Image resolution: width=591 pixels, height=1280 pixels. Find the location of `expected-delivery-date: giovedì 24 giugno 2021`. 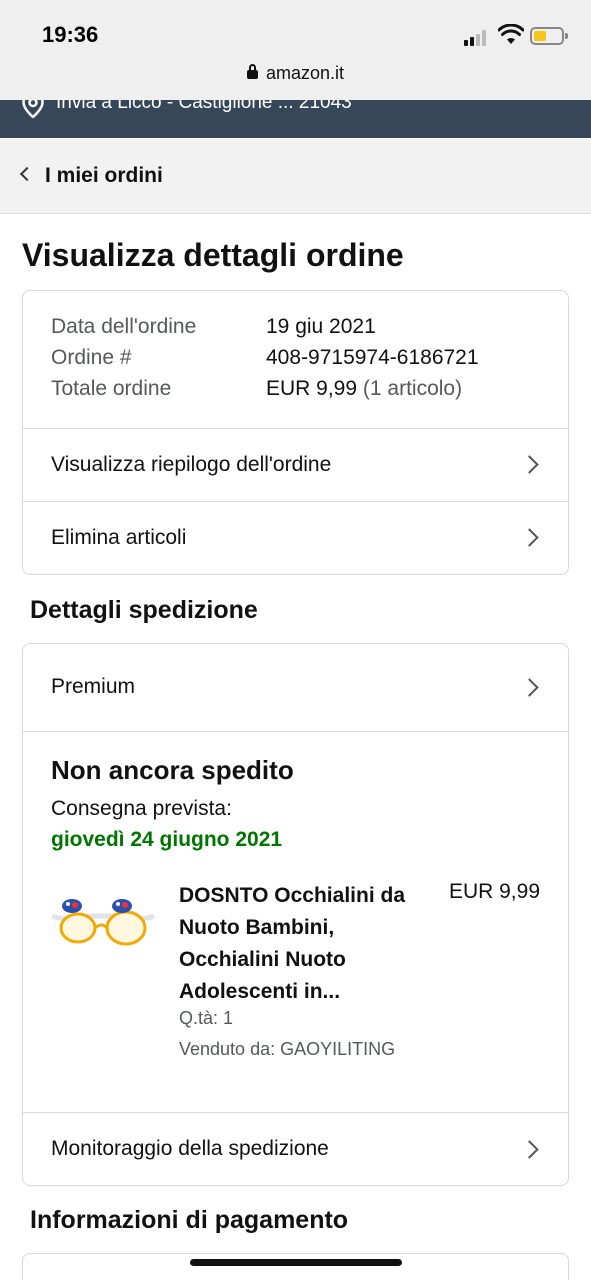

expected-delivery-date: giovedì 24 giugno 2021 is located at coordinates (167, 839).